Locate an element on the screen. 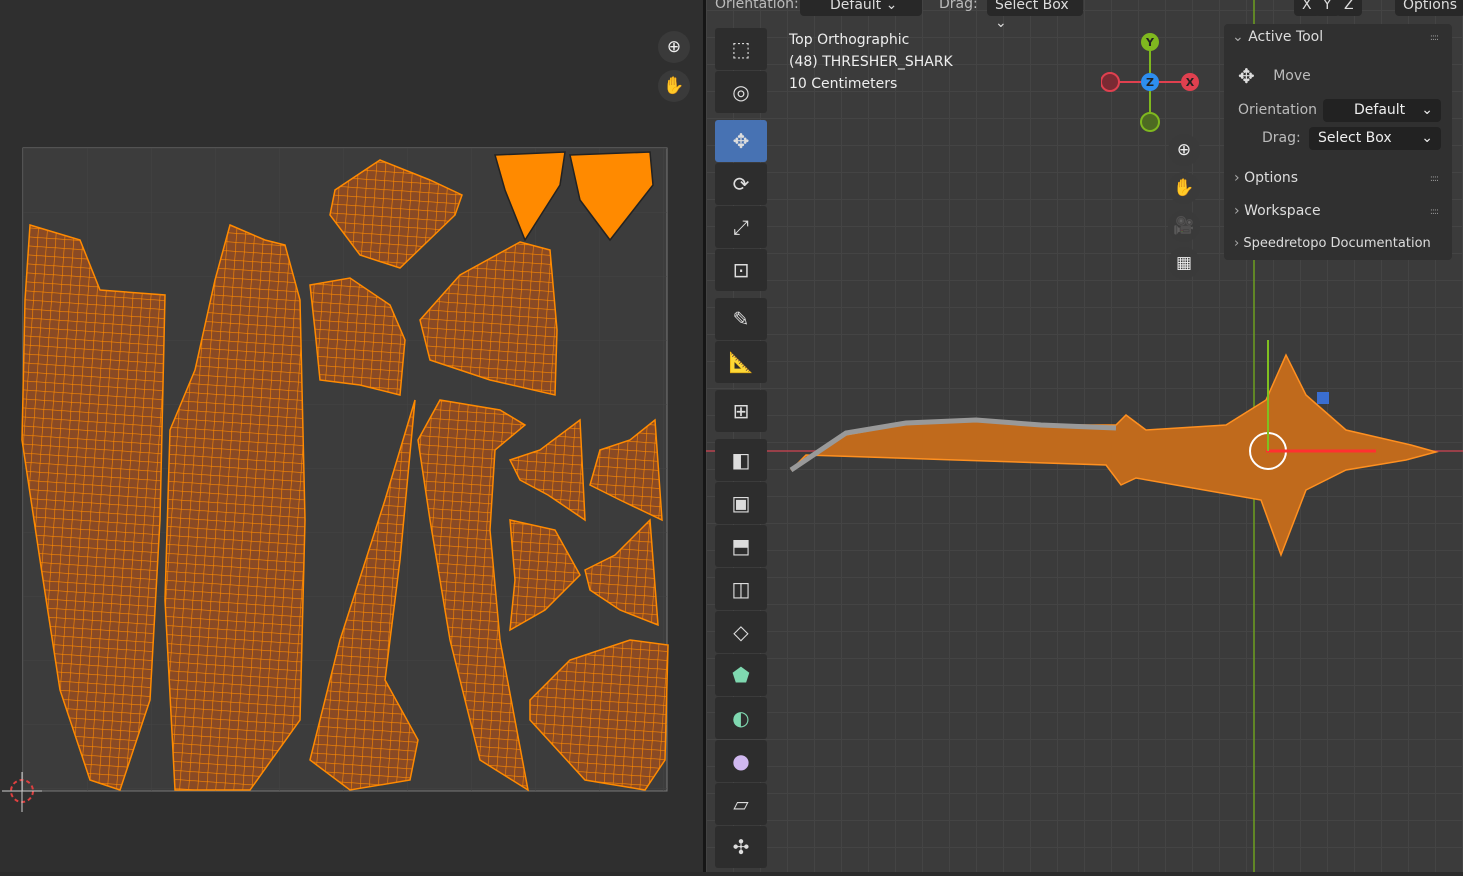  grid-scale: 10 Centimeters is located at coordinates (843, 84).